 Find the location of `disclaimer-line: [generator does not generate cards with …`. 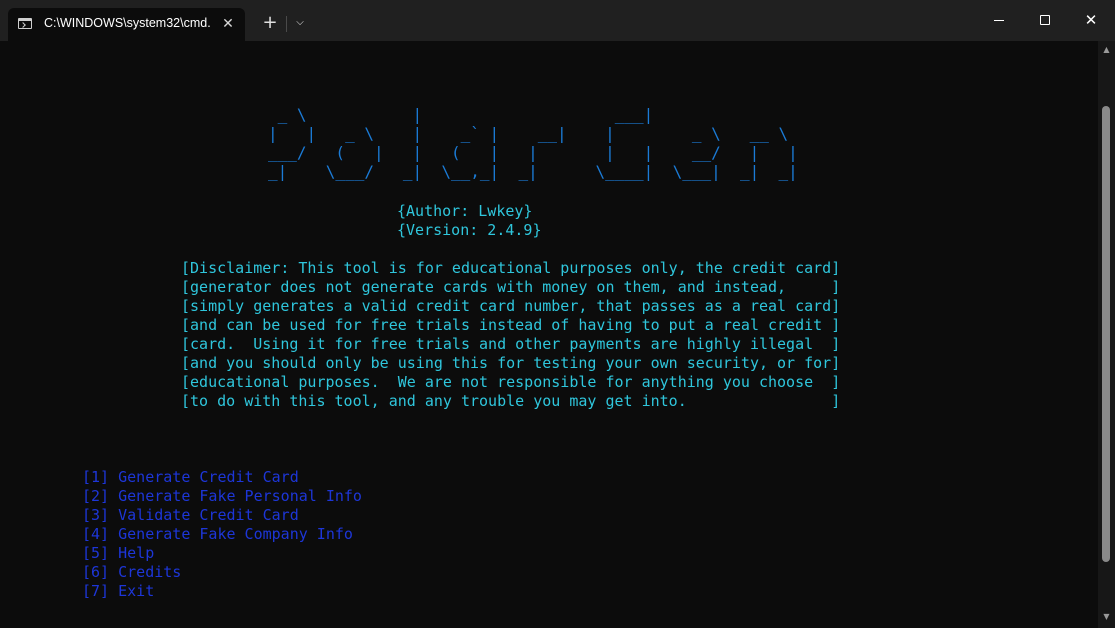

disclaimer-line: [generator does not generate cards with … is located at coordinates (511, 287).